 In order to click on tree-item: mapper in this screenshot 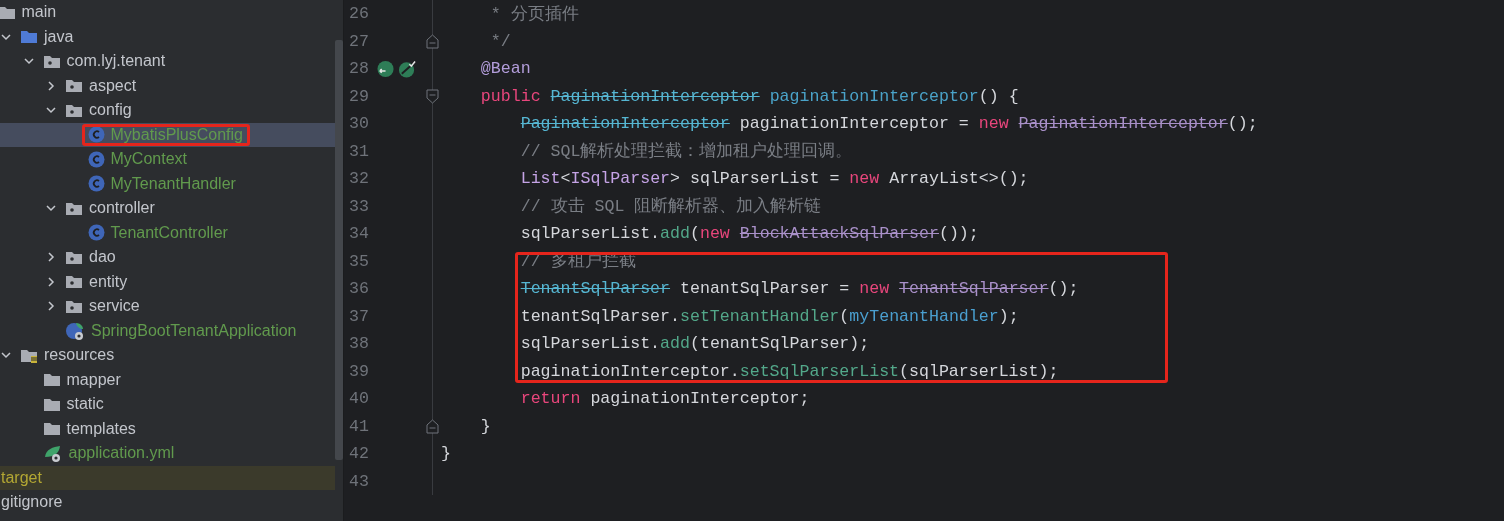, I will do `click(167, 379)`.